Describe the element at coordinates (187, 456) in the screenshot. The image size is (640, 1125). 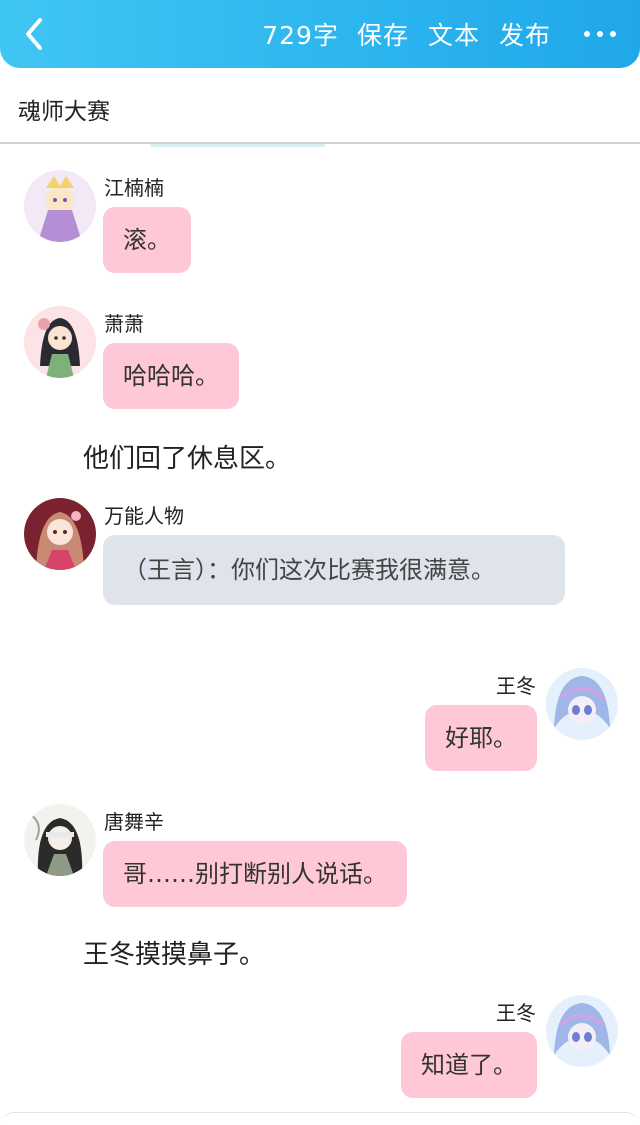
I see `narration-text: 他们回了休息区。` at that location.